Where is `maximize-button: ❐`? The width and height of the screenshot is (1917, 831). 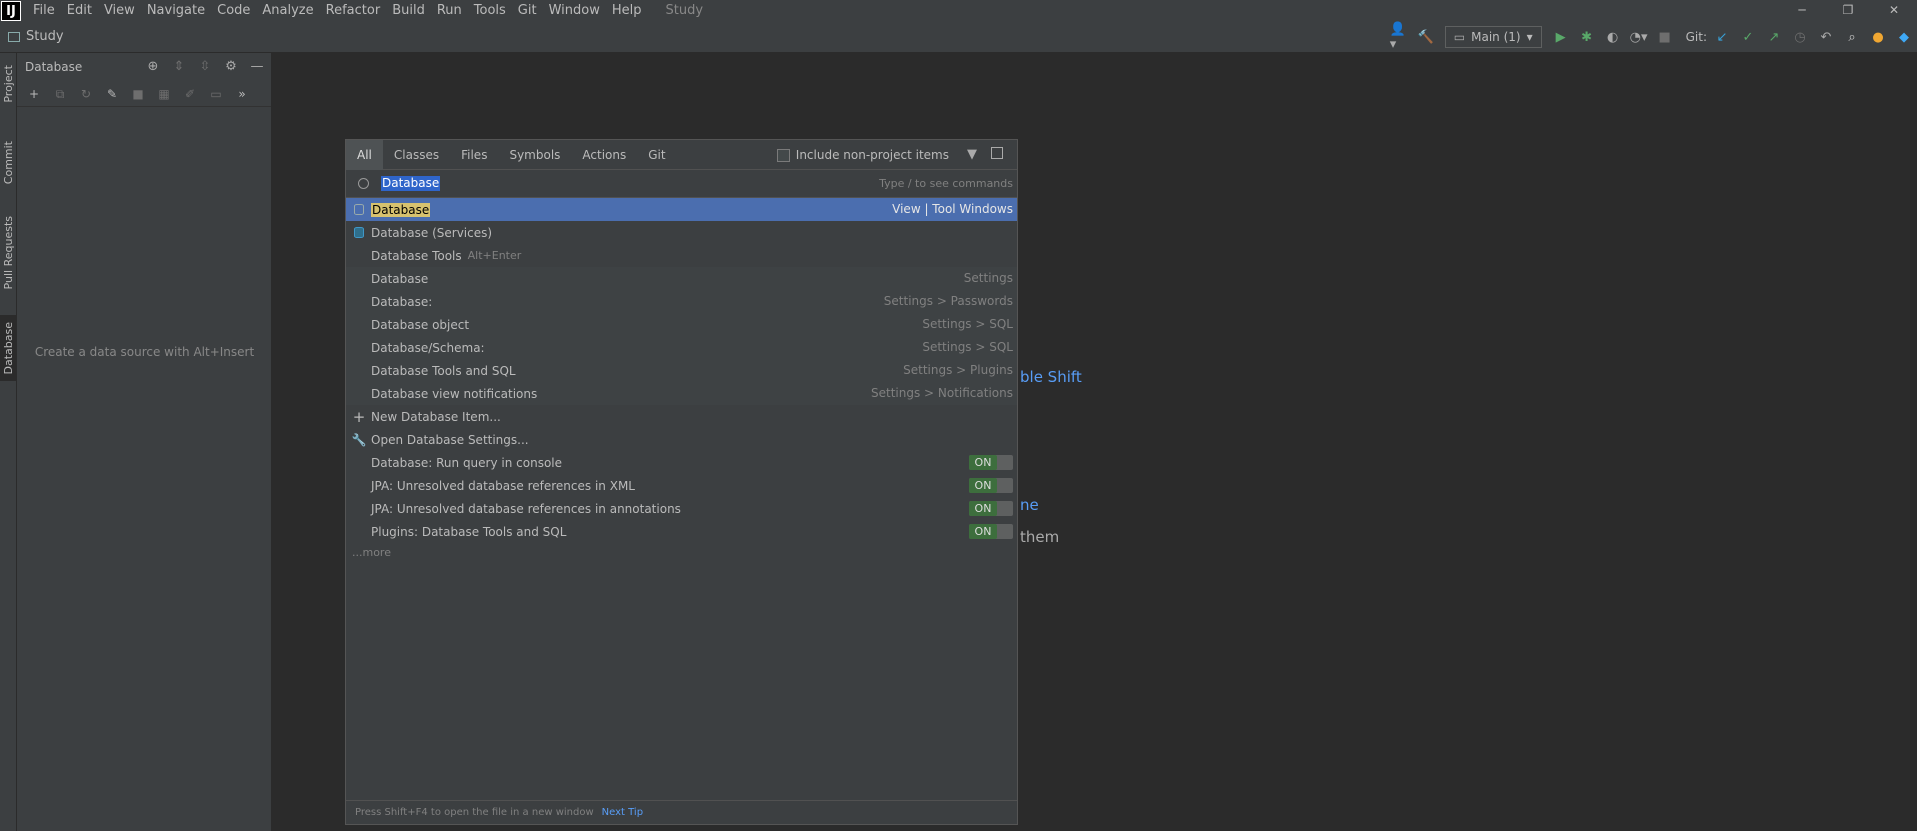 maximize-button: ❐ is located at coordinates (1848, 10).